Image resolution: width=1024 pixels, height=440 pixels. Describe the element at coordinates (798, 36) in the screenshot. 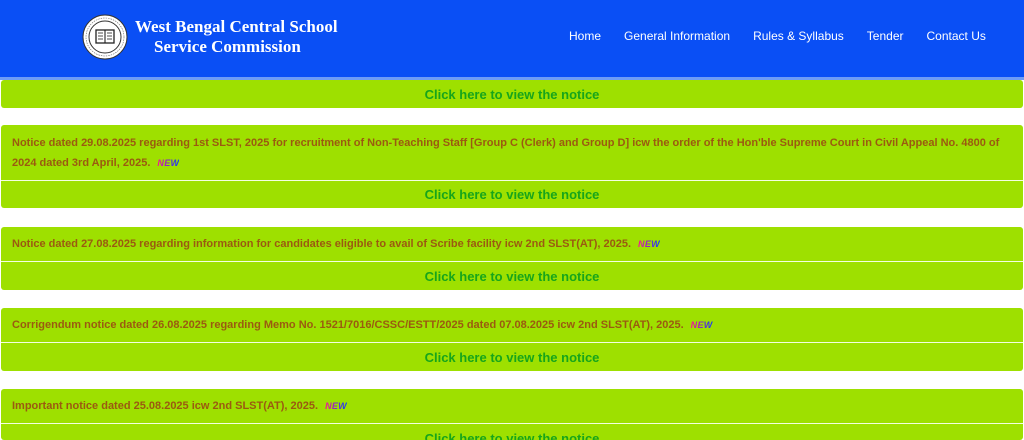

I see `nav-rules-syllabus: Rules & Syllabus` at that location.